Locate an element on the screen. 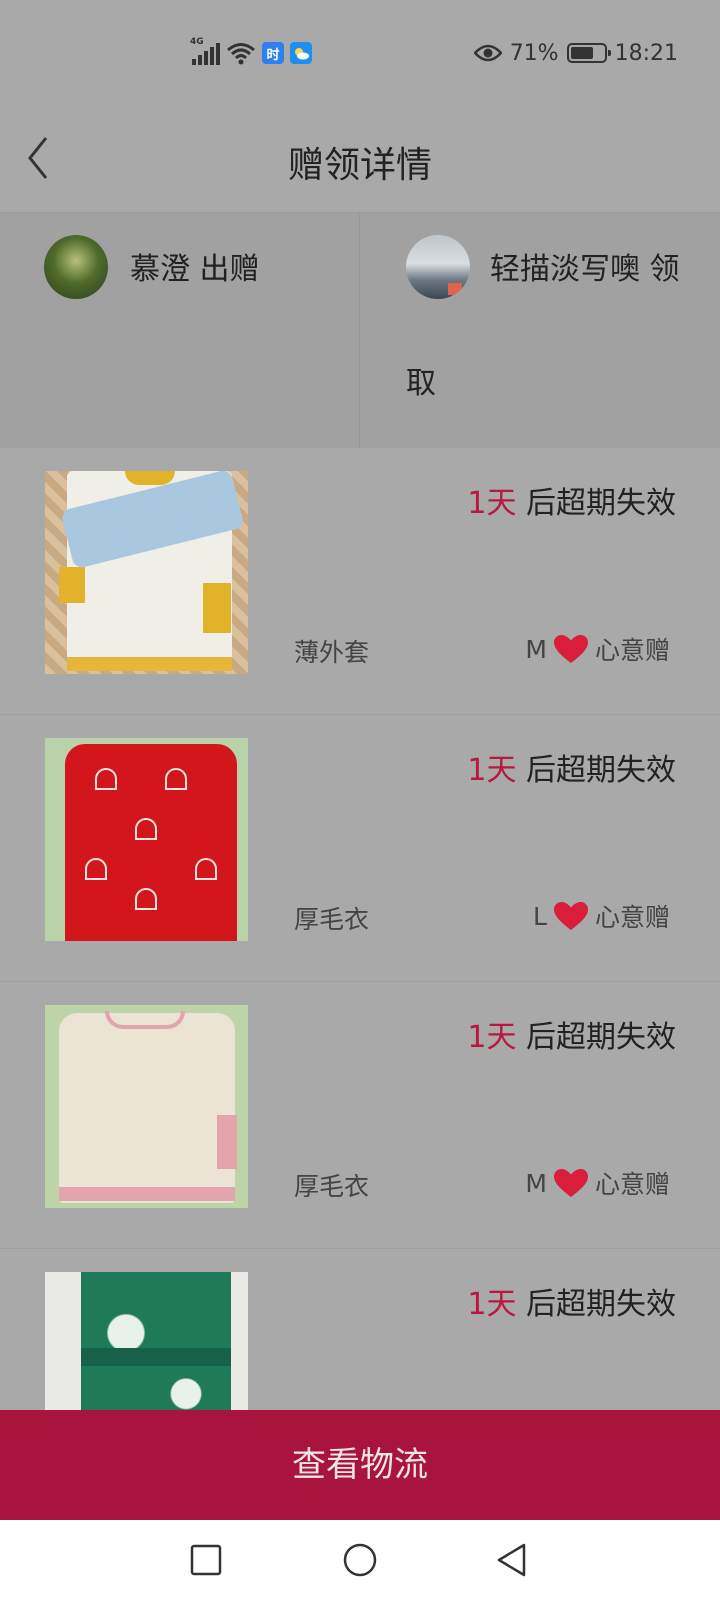  status-right: 71% 18:21 is located at coordinates (575, 53).